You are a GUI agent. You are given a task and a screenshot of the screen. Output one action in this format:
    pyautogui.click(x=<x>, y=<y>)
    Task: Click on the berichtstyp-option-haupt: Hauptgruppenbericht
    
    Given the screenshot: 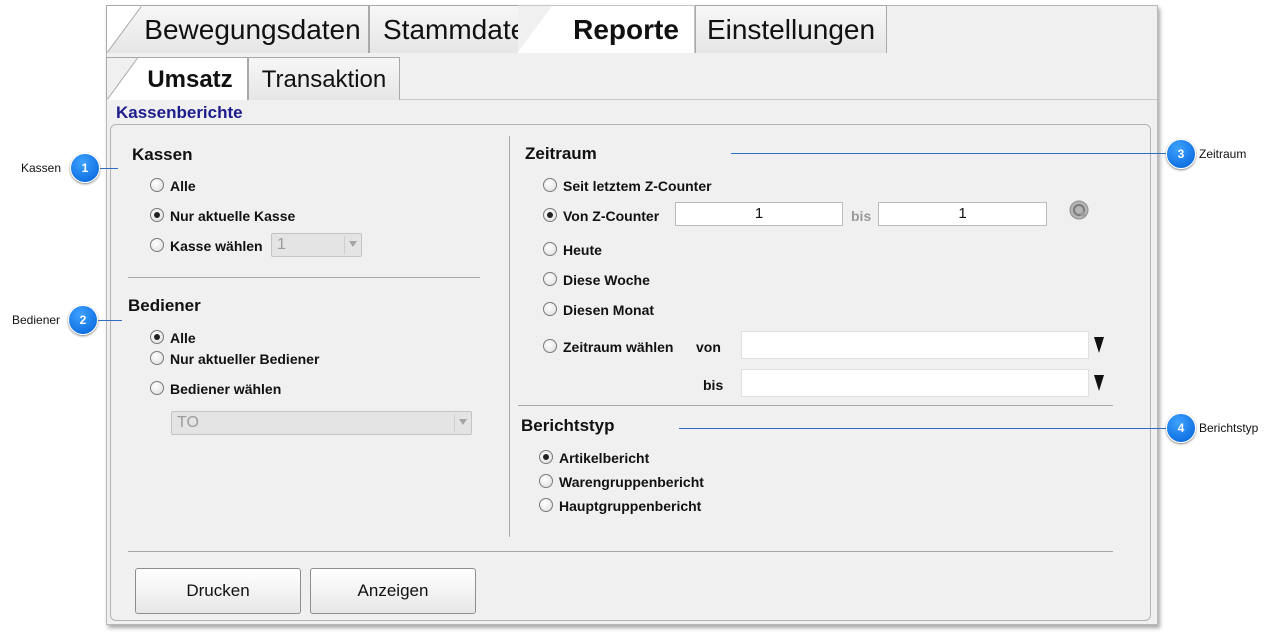 What is the action you would take?
    pyautogui.click(x=630, y=506)
    